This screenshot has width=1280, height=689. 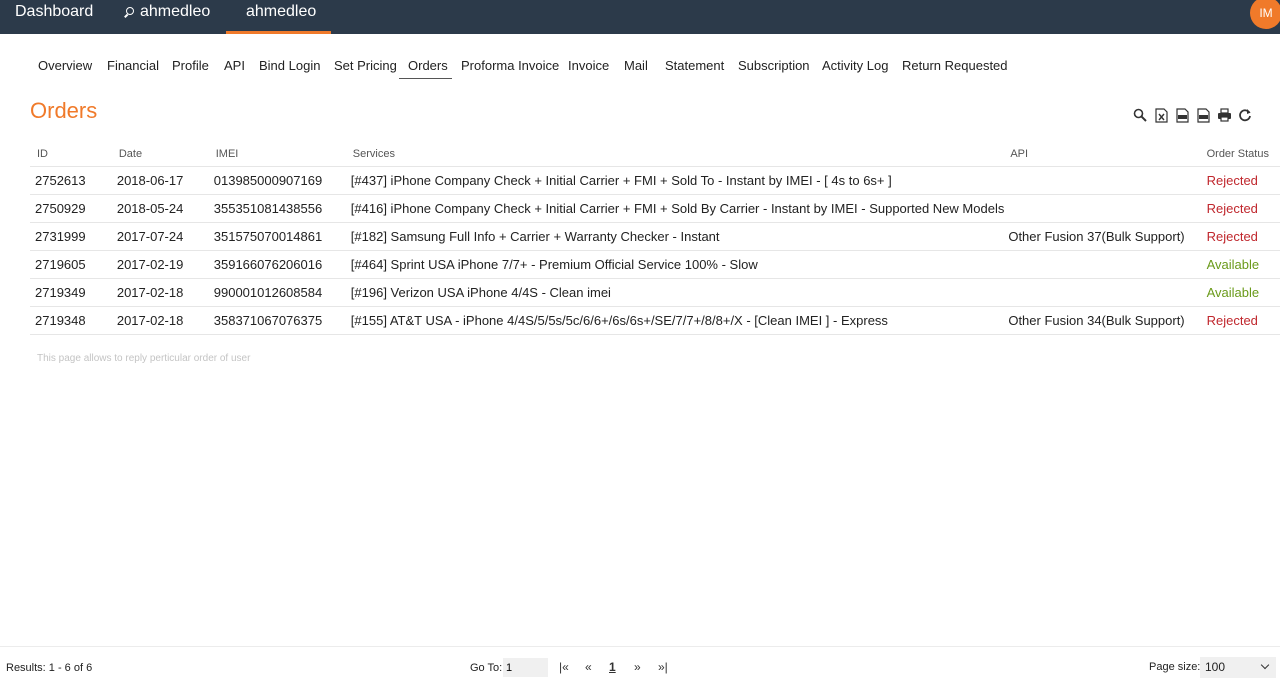 What do you see at coordinates (425, 78) in the screenshot?
I see `active-tab-underline` at bounding box center [425, 78].